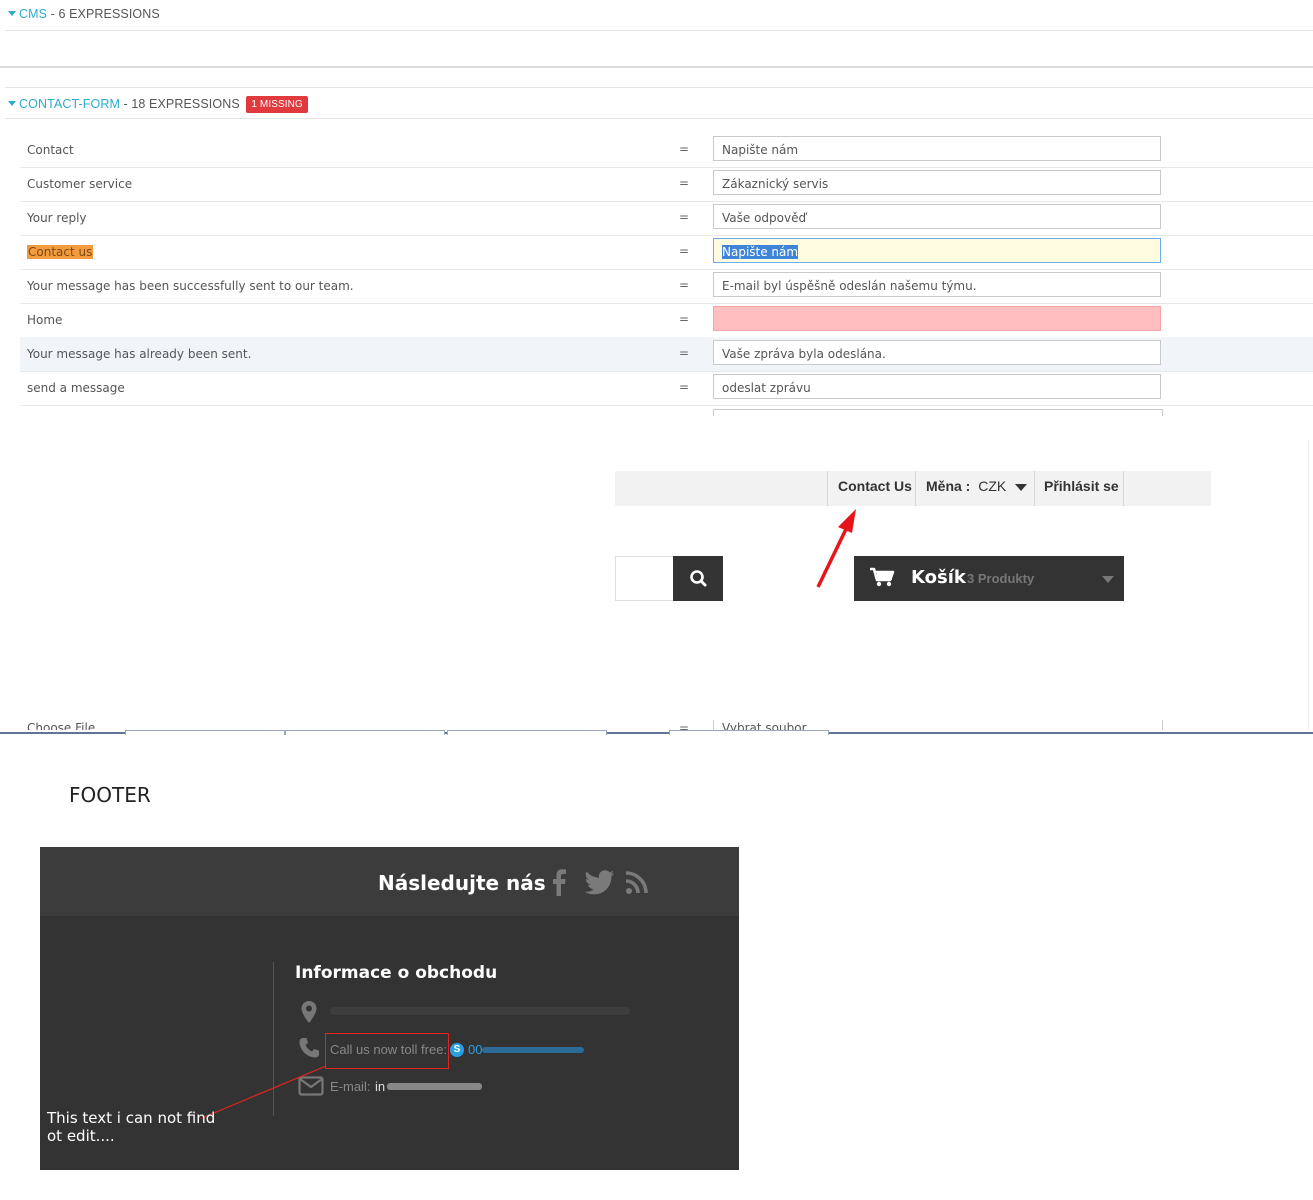  What do you see at coordinates (975, 488) in the screenshot?
I see `currency-selector: Měna : CZK` at bounding box center [975, 488].